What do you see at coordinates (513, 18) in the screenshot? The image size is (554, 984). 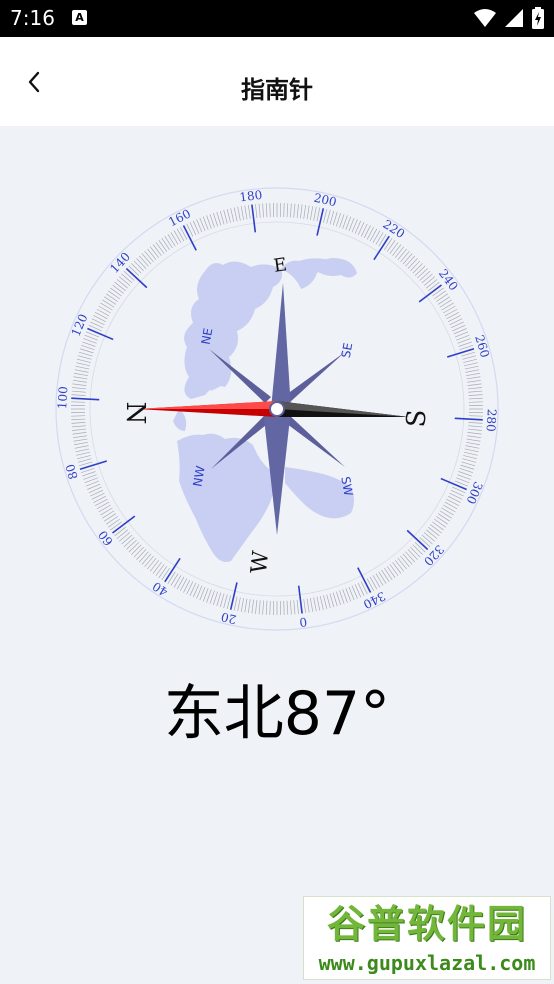 I see `signal-icon` at bounding box center [513, 18].